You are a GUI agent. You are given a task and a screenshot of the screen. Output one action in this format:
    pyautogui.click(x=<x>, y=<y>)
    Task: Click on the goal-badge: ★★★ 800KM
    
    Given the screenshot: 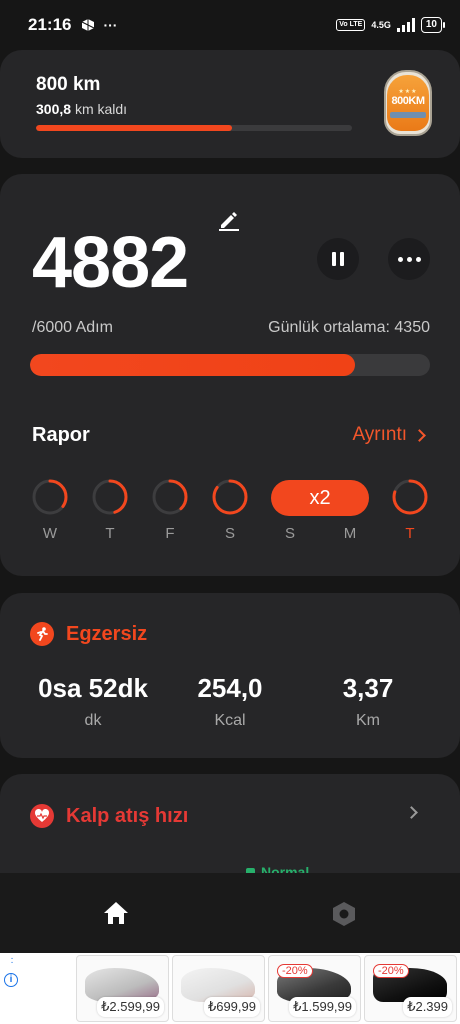 What is the action you would take?
    pyautogui.click(x=408, y=103)
    